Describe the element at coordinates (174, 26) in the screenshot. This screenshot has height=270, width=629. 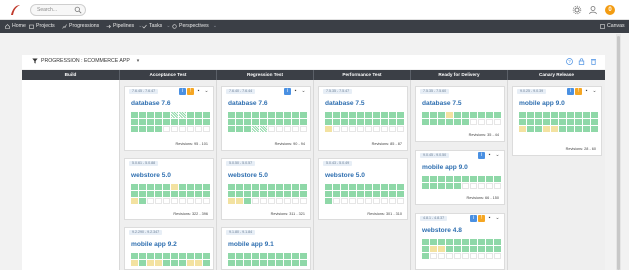
I see `perspective-icon` at that location.